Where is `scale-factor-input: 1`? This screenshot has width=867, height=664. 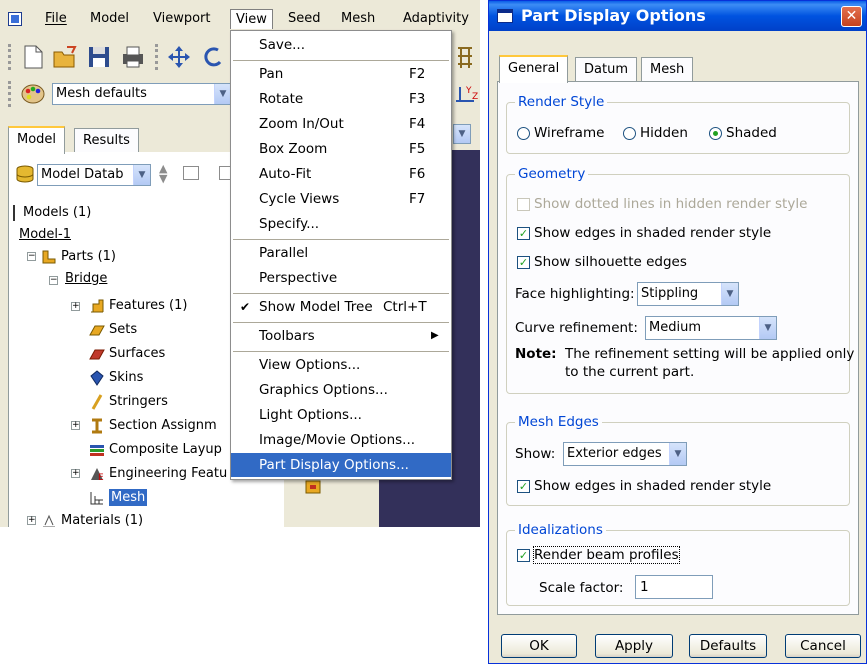
scale-factor-input: 1 is located at coordinates (674, 587).